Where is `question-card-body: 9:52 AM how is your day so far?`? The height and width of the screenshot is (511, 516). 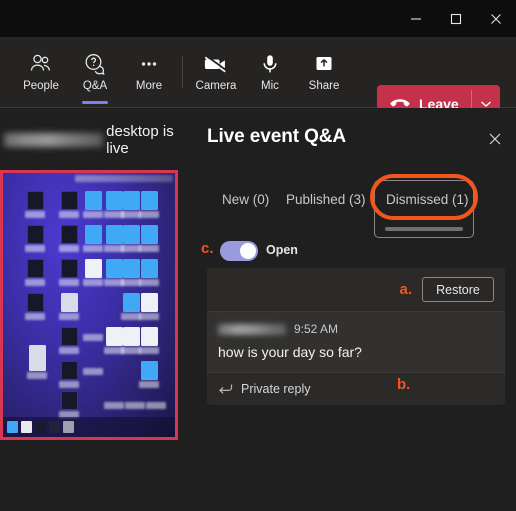
question-card-body: 9:52 AM how is your day so far? is located at coordinates (356, 342).